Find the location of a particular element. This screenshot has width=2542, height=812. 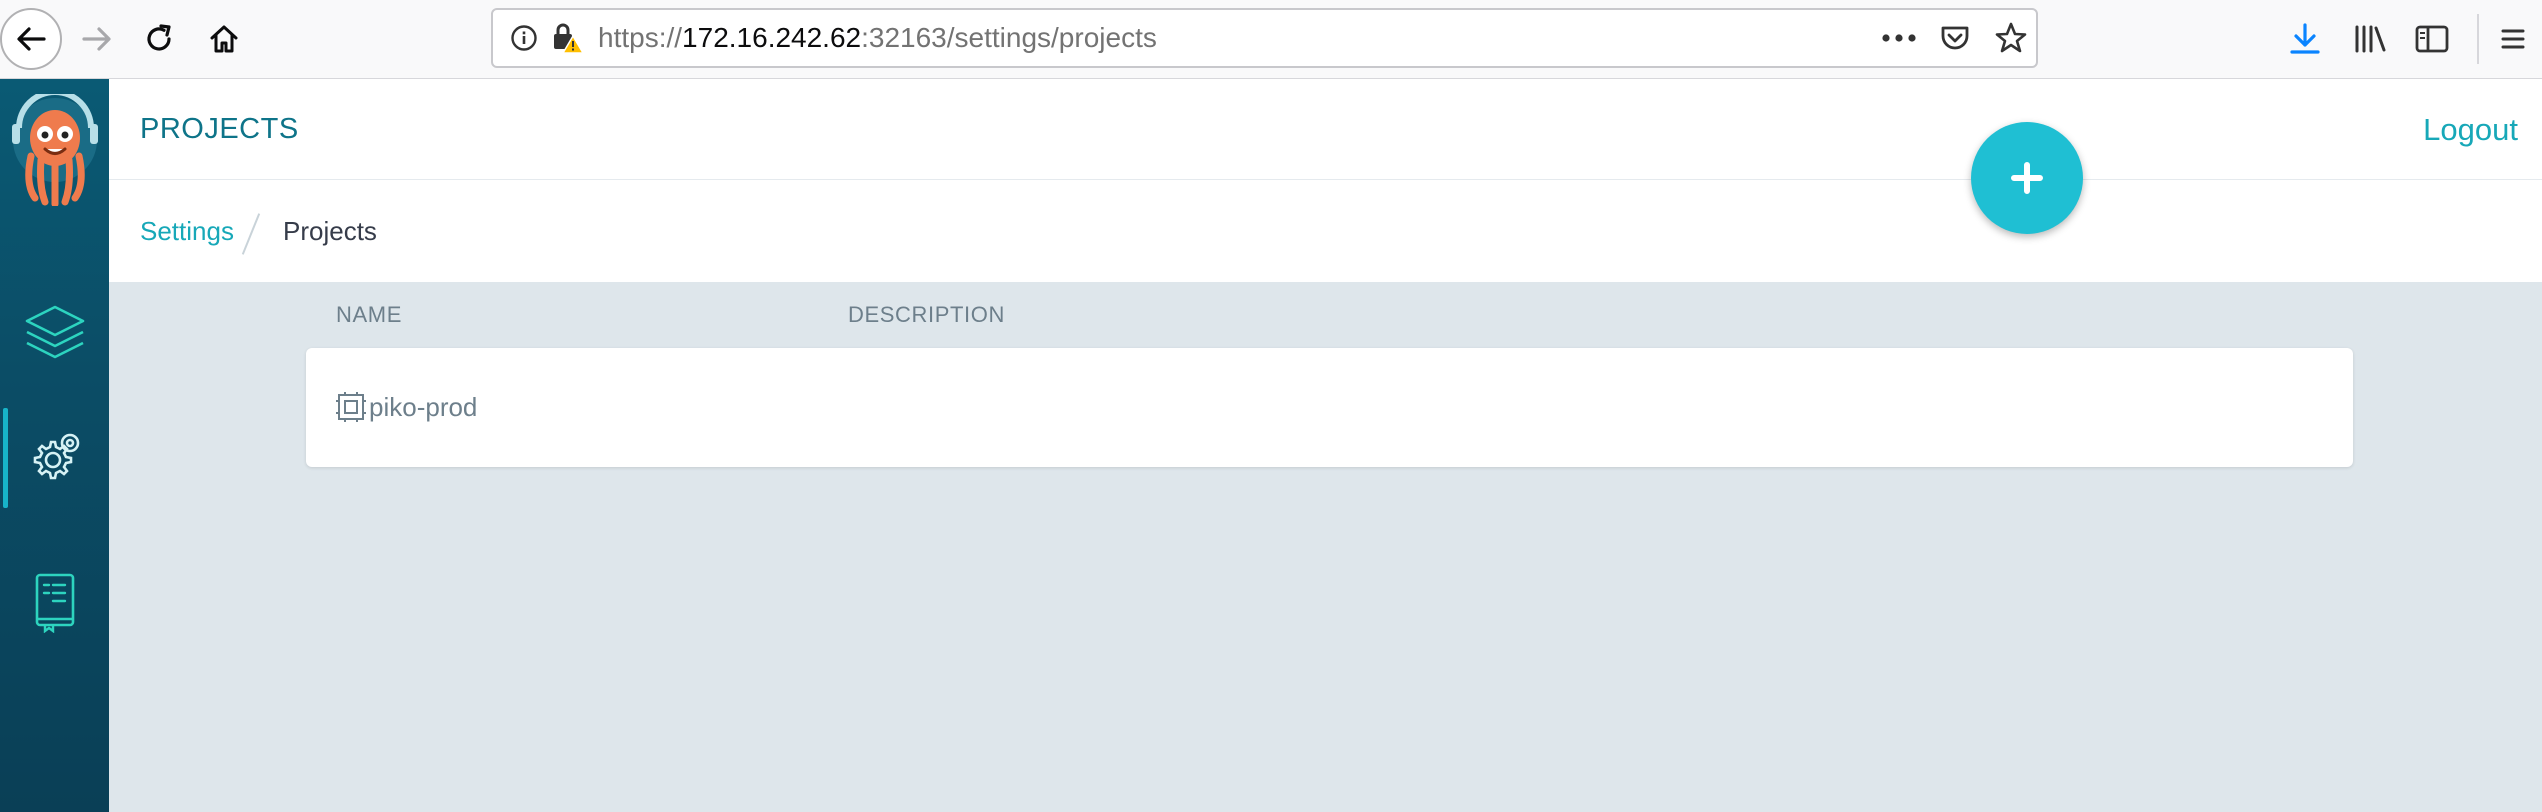

toolbar-separator is located at coordinates (2478, 39).